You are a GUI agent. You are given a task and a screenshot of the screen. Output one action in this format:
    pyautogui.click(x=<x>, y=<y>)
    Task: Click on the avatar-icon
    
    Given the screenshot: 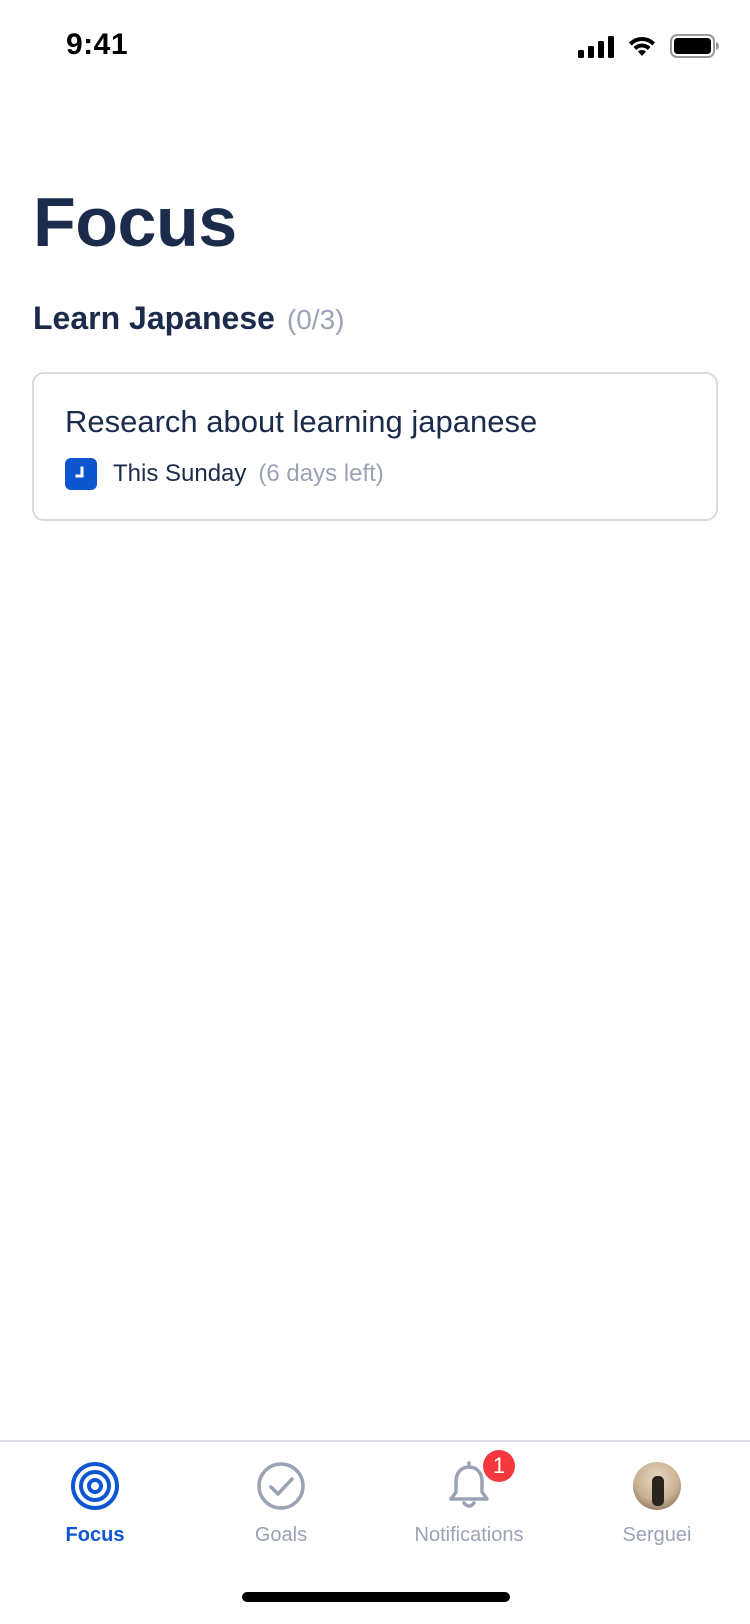 What is the action you would take?
    pyautogui.click(x=657, y=1486)
    